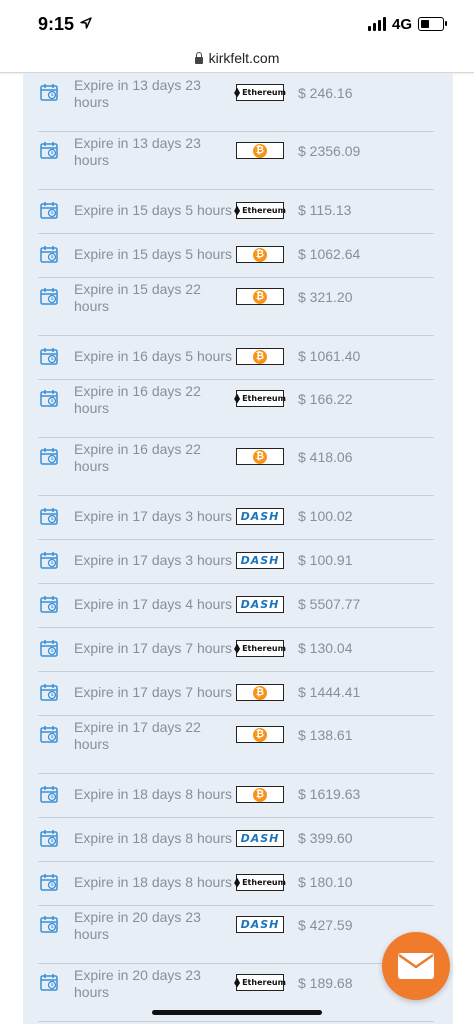  What do you see at coordinates (236, 561) in the screenshot?
I see `order-row: Expire in 17 days 3 hours DASH $ 100.91` at bounding box center [236, 561].